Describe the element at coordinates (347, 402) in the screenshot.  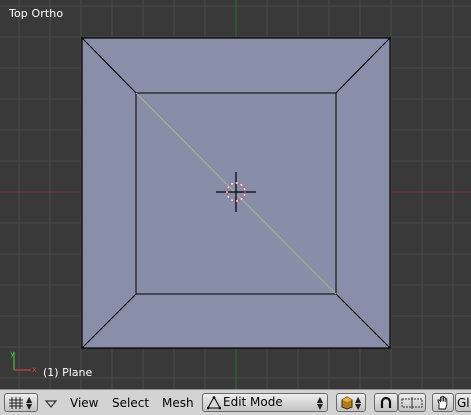
I see `solid-shading-icon` at that location.